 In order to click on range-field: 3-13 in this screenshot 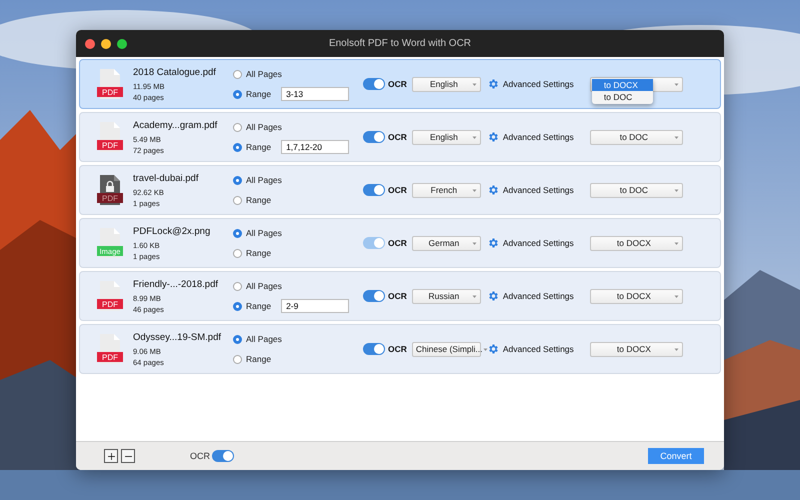, I will do `click(315, 94)`.